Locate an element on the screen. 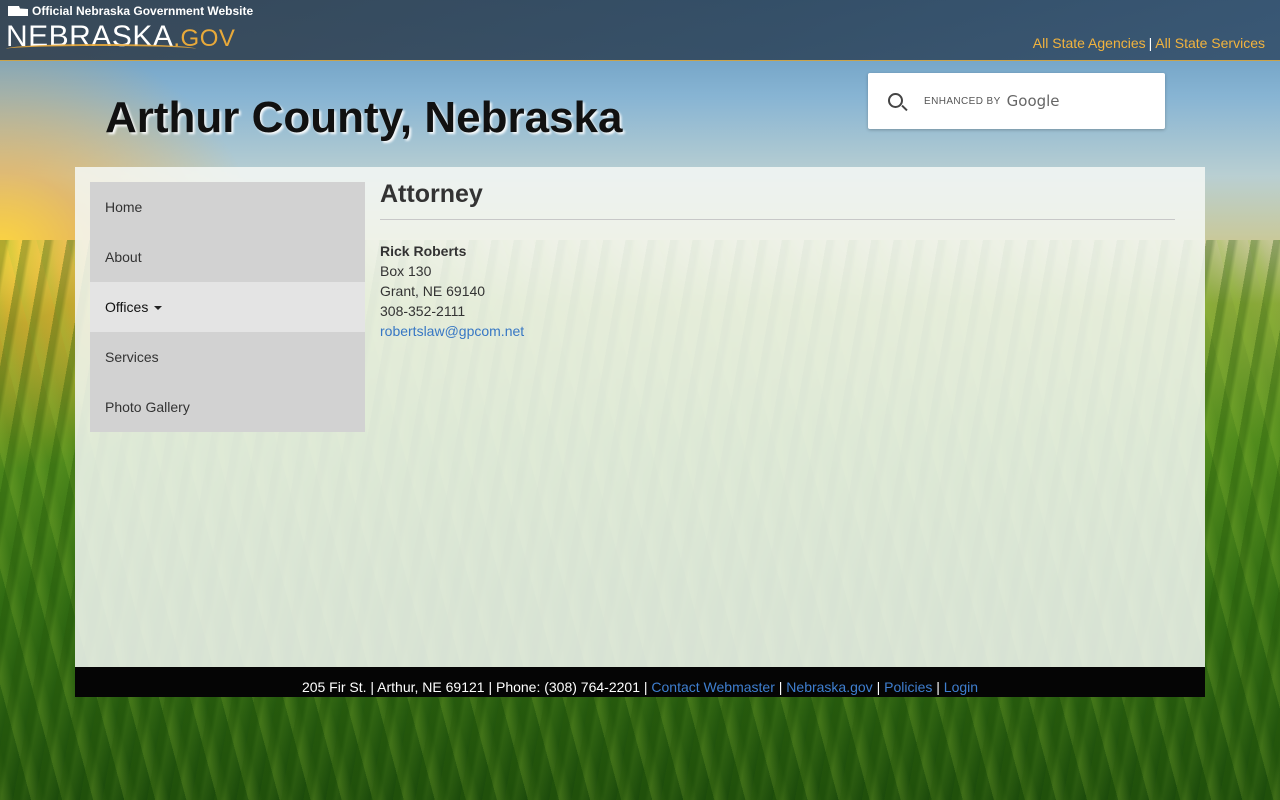 The height and width of the screenshot is (800, 1280). contact-address-line-2: Grant, NE 69140 is located at coordinates (433, 291).